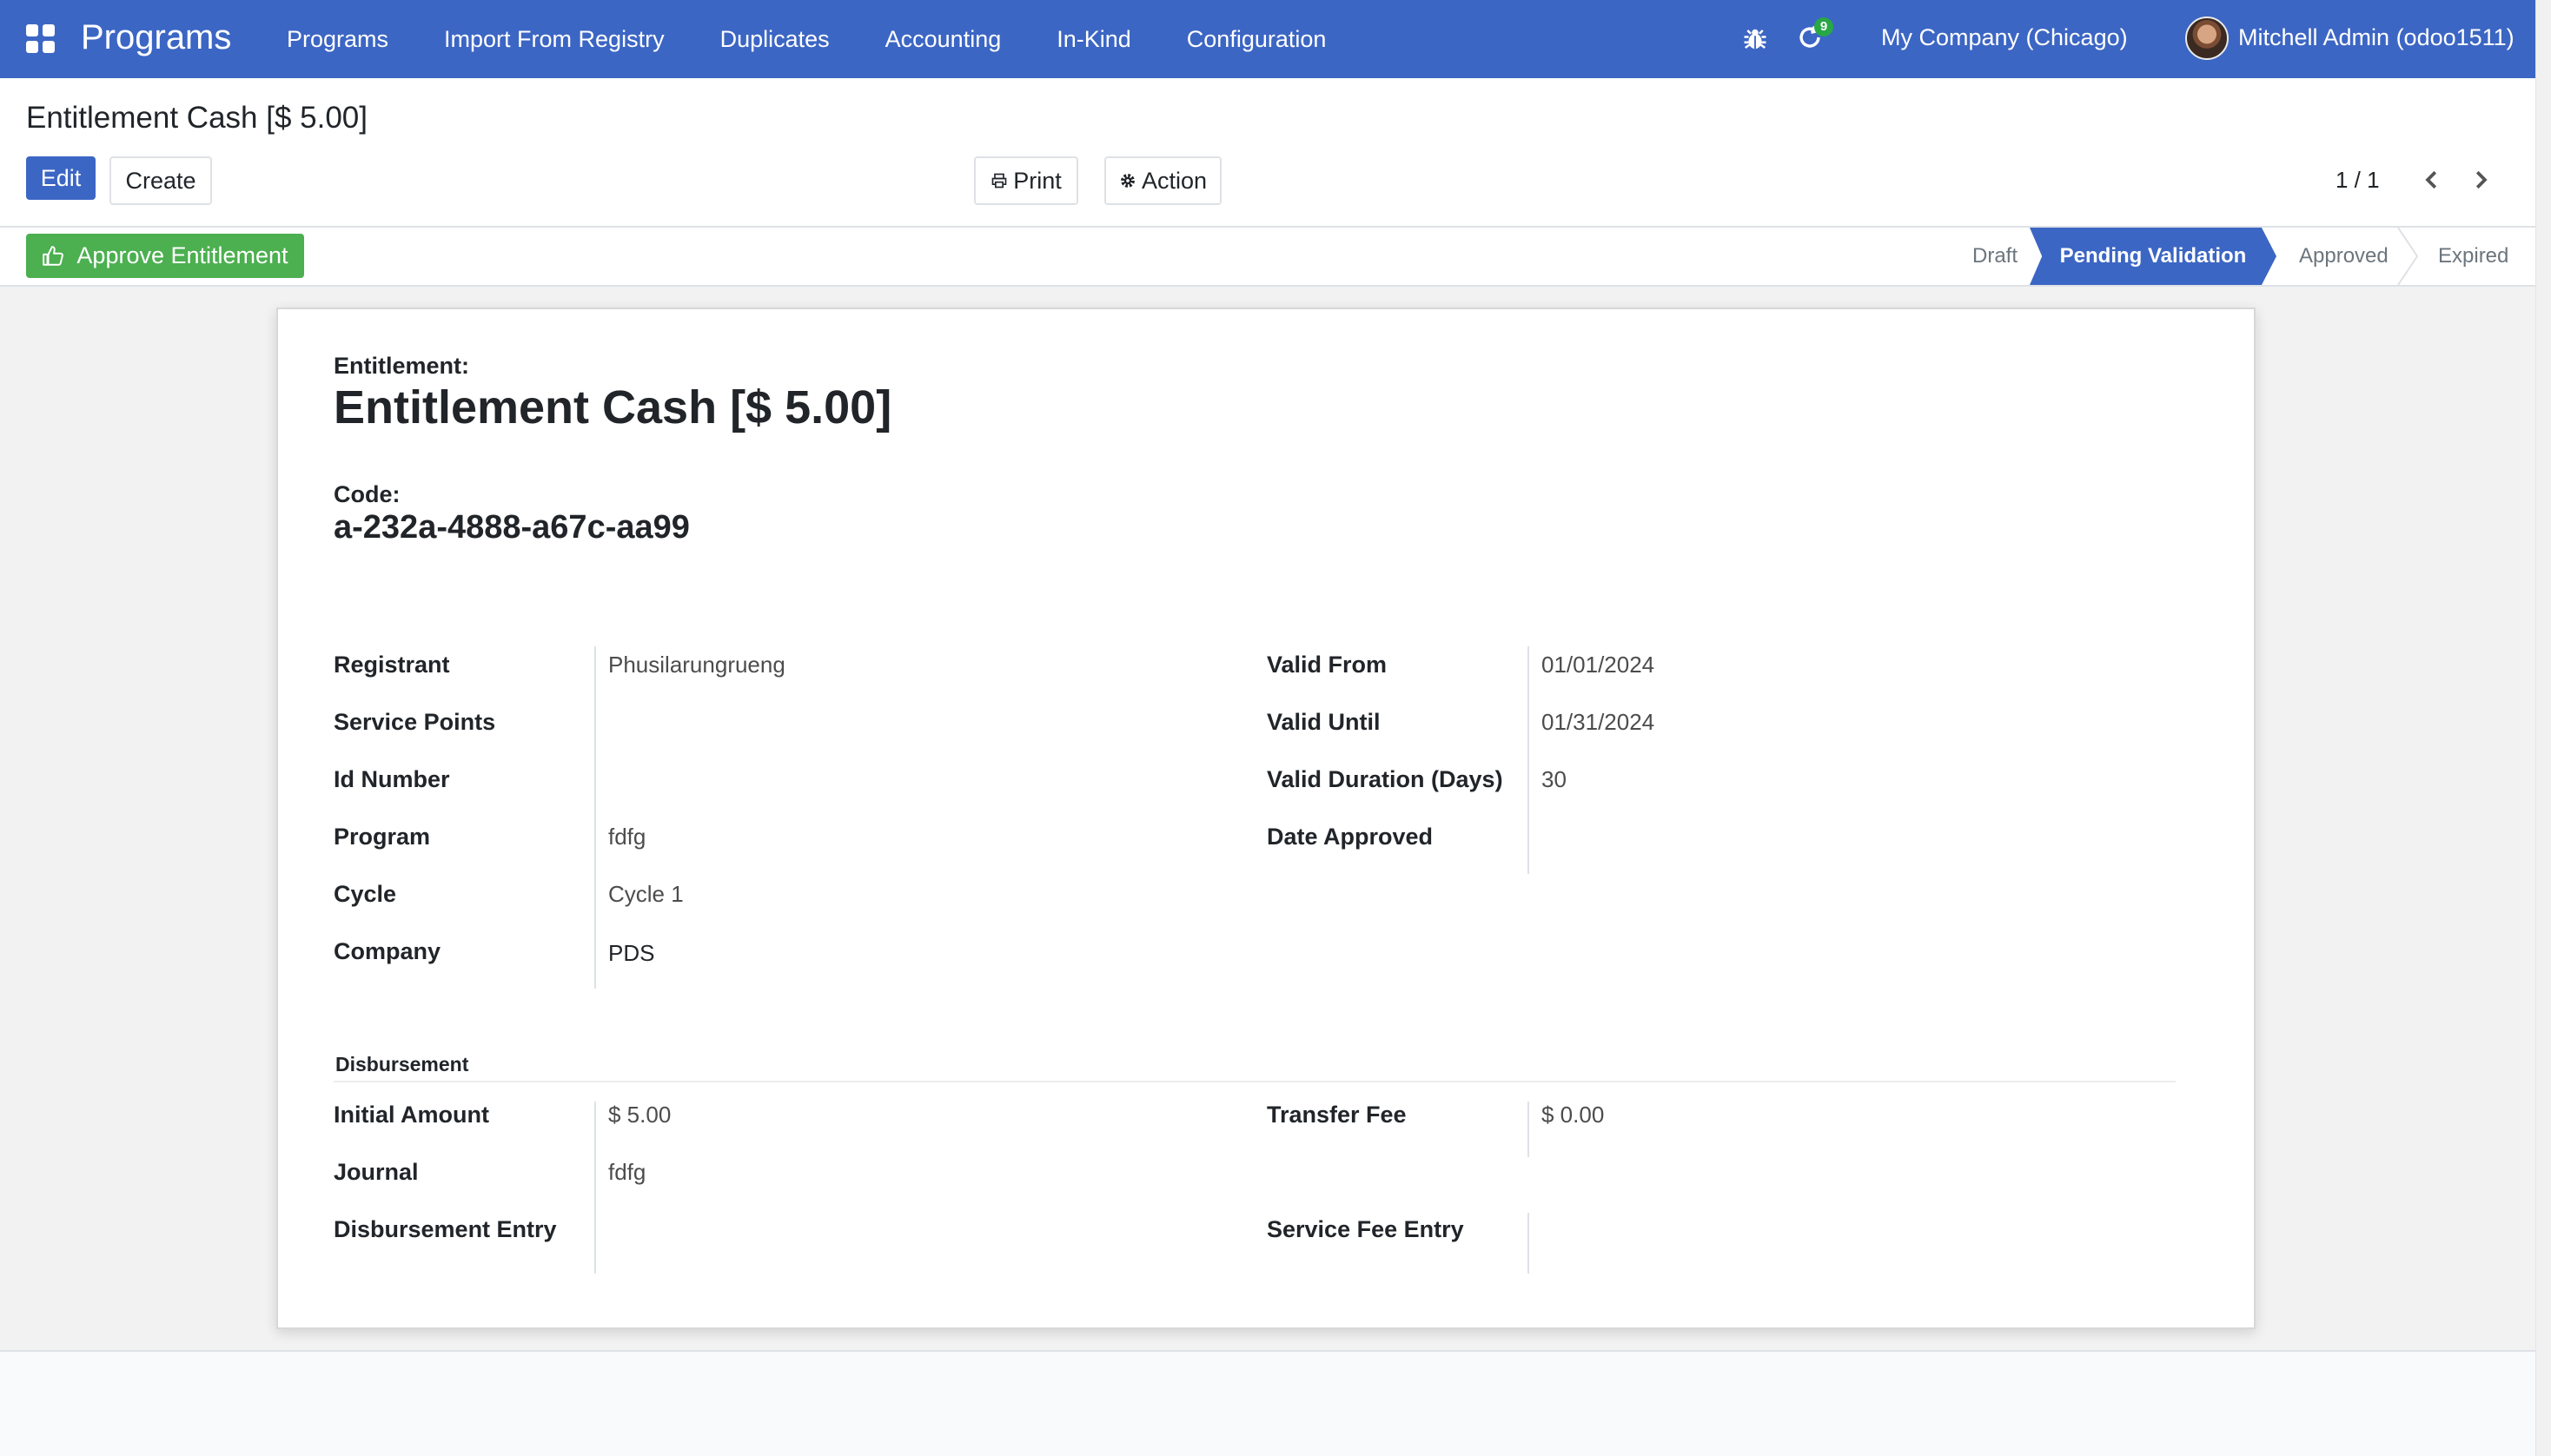 Image resolution: width=2551 pixels, height=1456 pixels. Describe the element at coordinates (1094, 39) in the screenshot. I see `menu-item-in-kind: In-Kind` at that location.